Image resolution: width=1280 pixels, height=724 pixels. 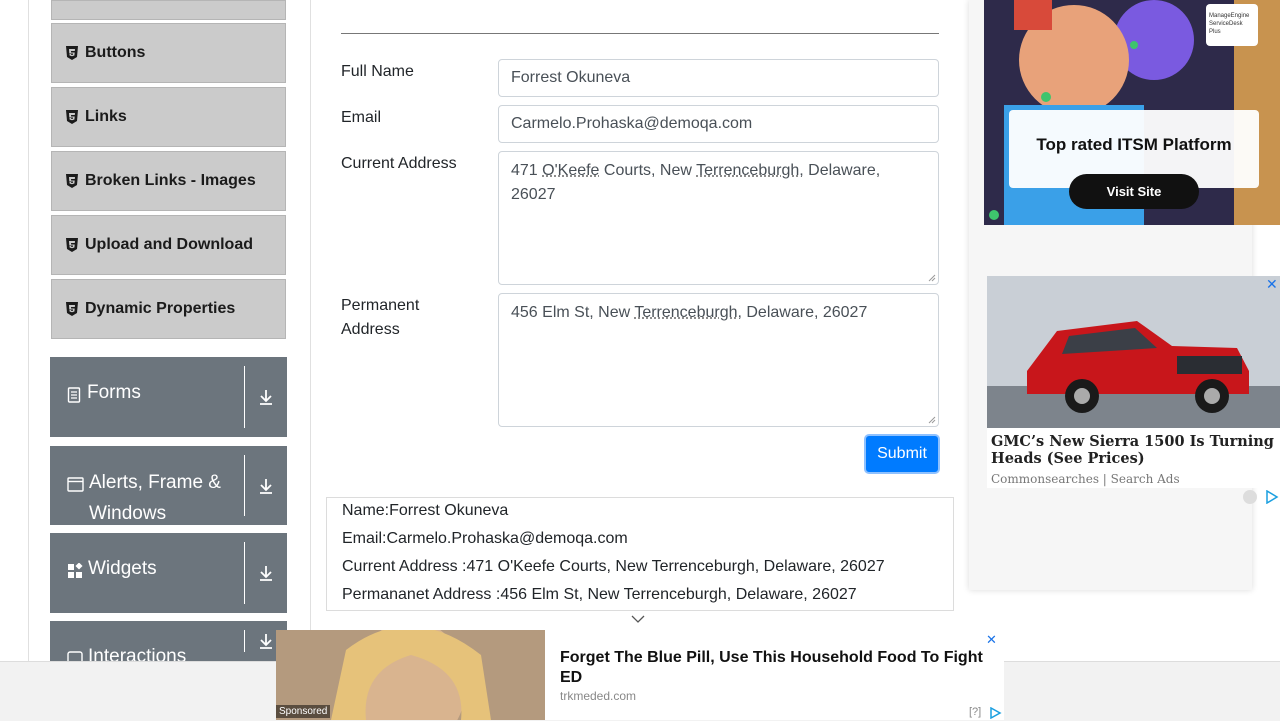 What do you see at coordinates (28, 360) in the screenshot?
I see `sidebar-left-border` at bounding box center [28, 360].